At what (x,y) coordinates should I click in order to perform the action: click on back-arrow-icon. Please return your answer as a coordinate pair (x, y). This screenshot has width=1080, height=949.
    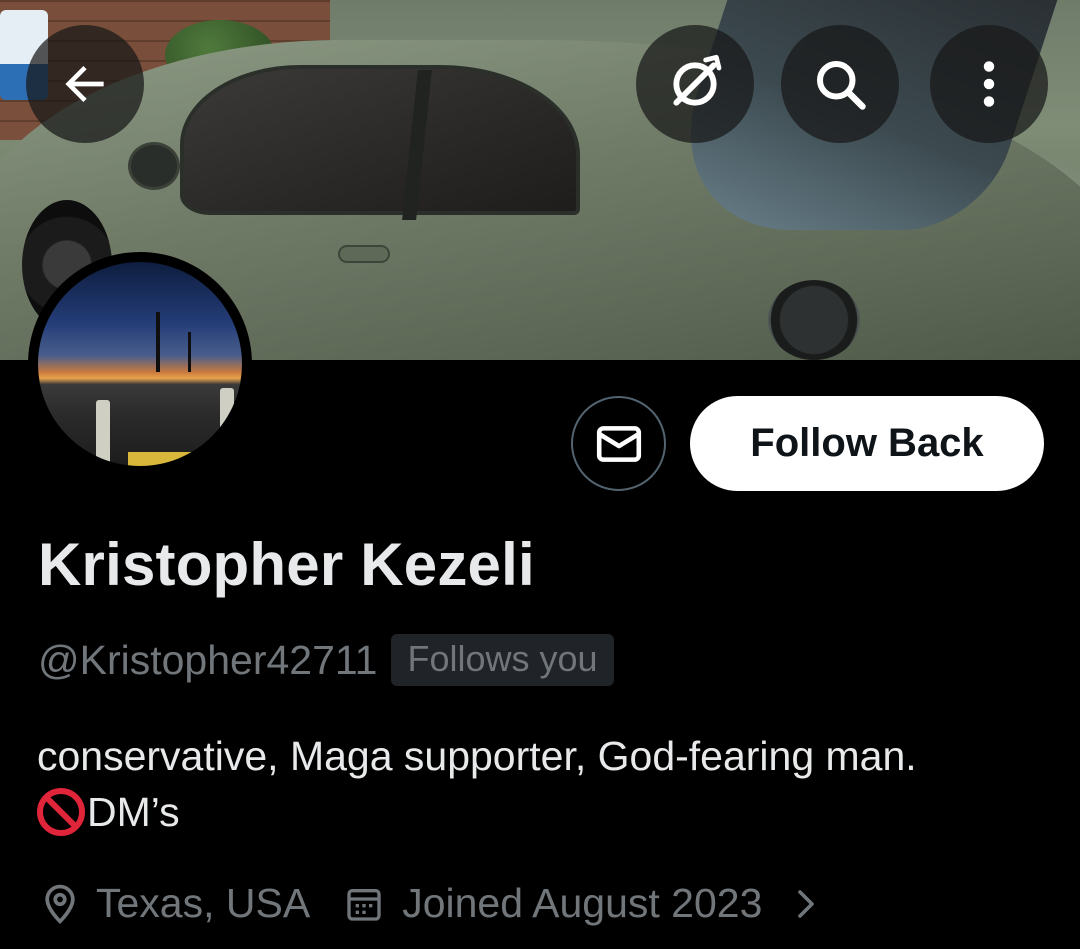
    Looking at the image, I should click on (84, 84).